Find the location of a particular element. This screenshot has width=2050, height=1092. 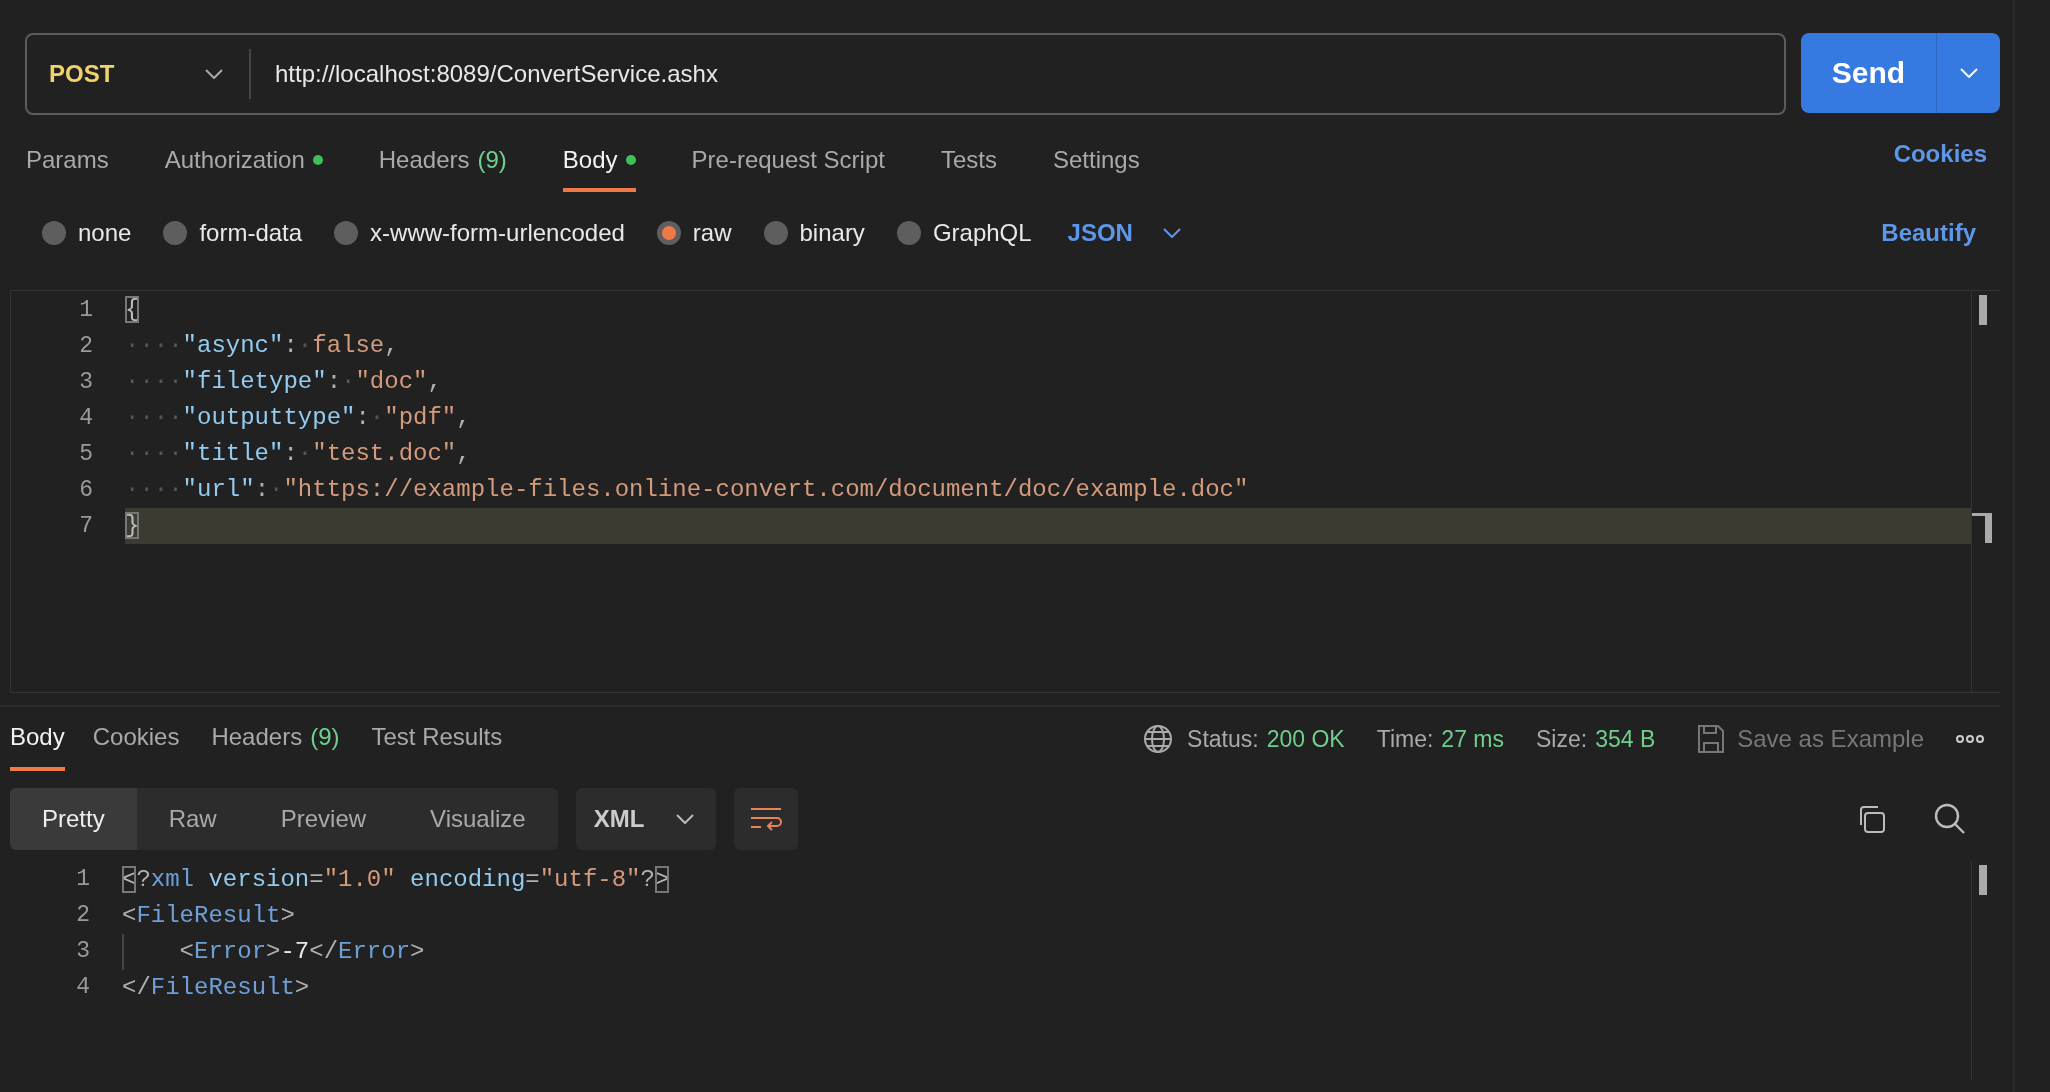

format-dropdown: XML is located at coordinates (646, 819).